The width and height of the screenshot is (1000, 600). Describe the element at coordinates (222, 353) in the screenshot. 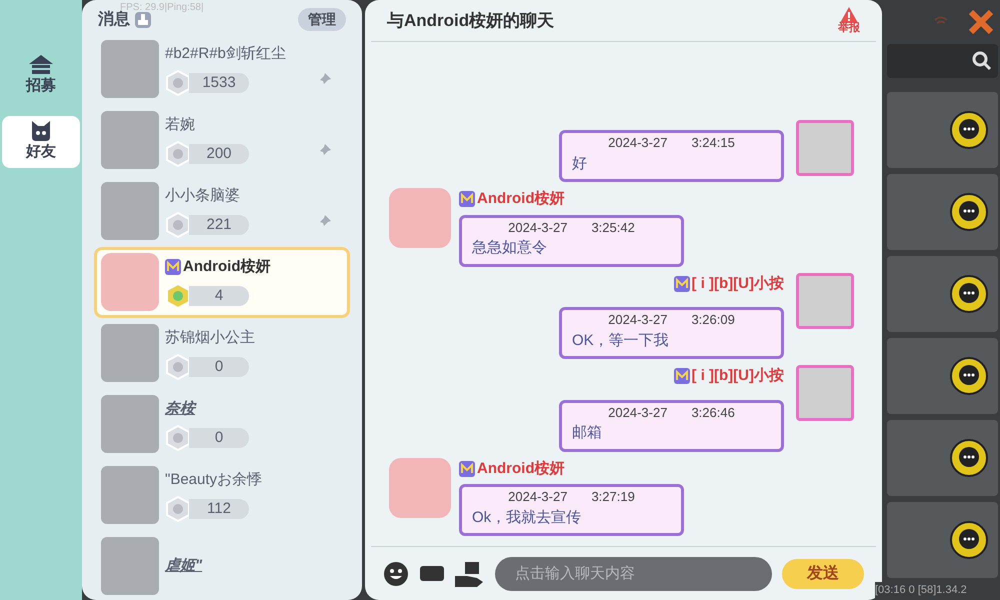

I see `friend-item: 苏锦烟小公主 0` at that location.